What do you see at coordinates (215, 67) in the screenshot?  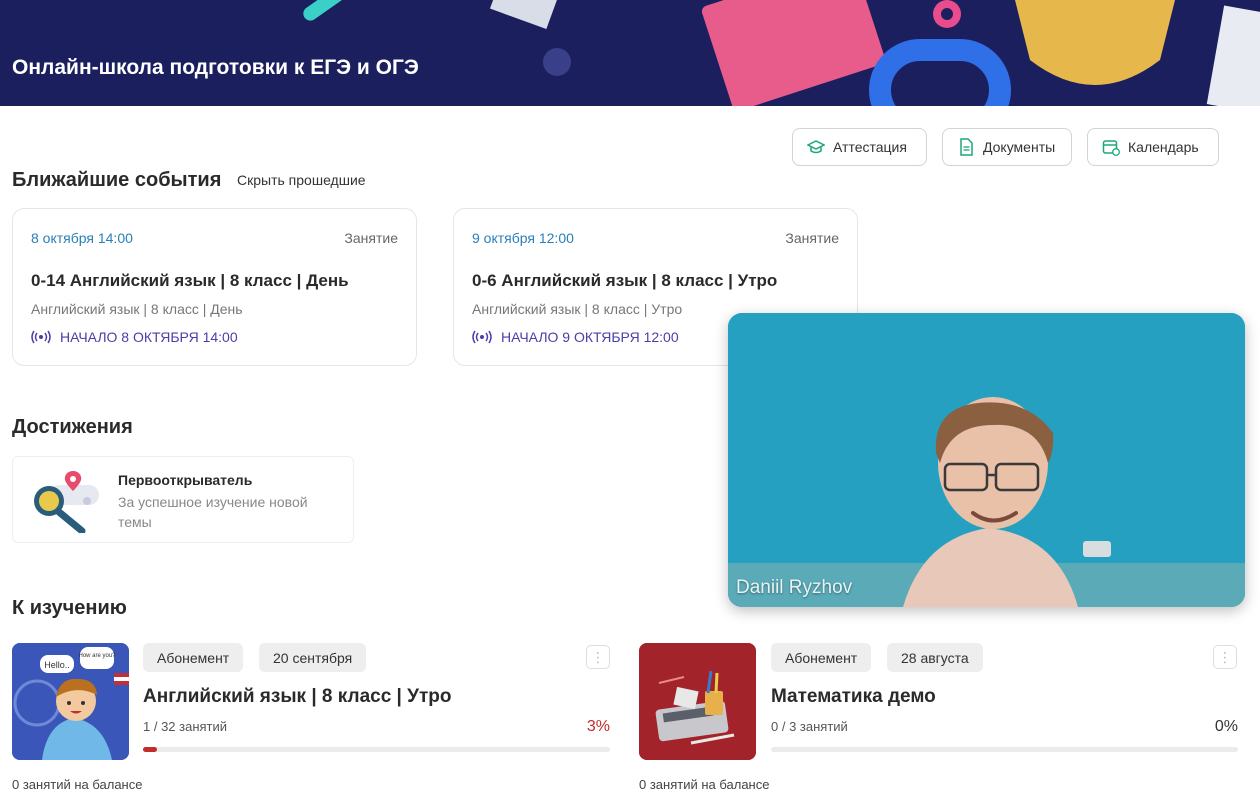 I see `banner-title: Онлайн-школа подготовки к ЕГЭ и ОГЭ` at bounding box center [215, 67].